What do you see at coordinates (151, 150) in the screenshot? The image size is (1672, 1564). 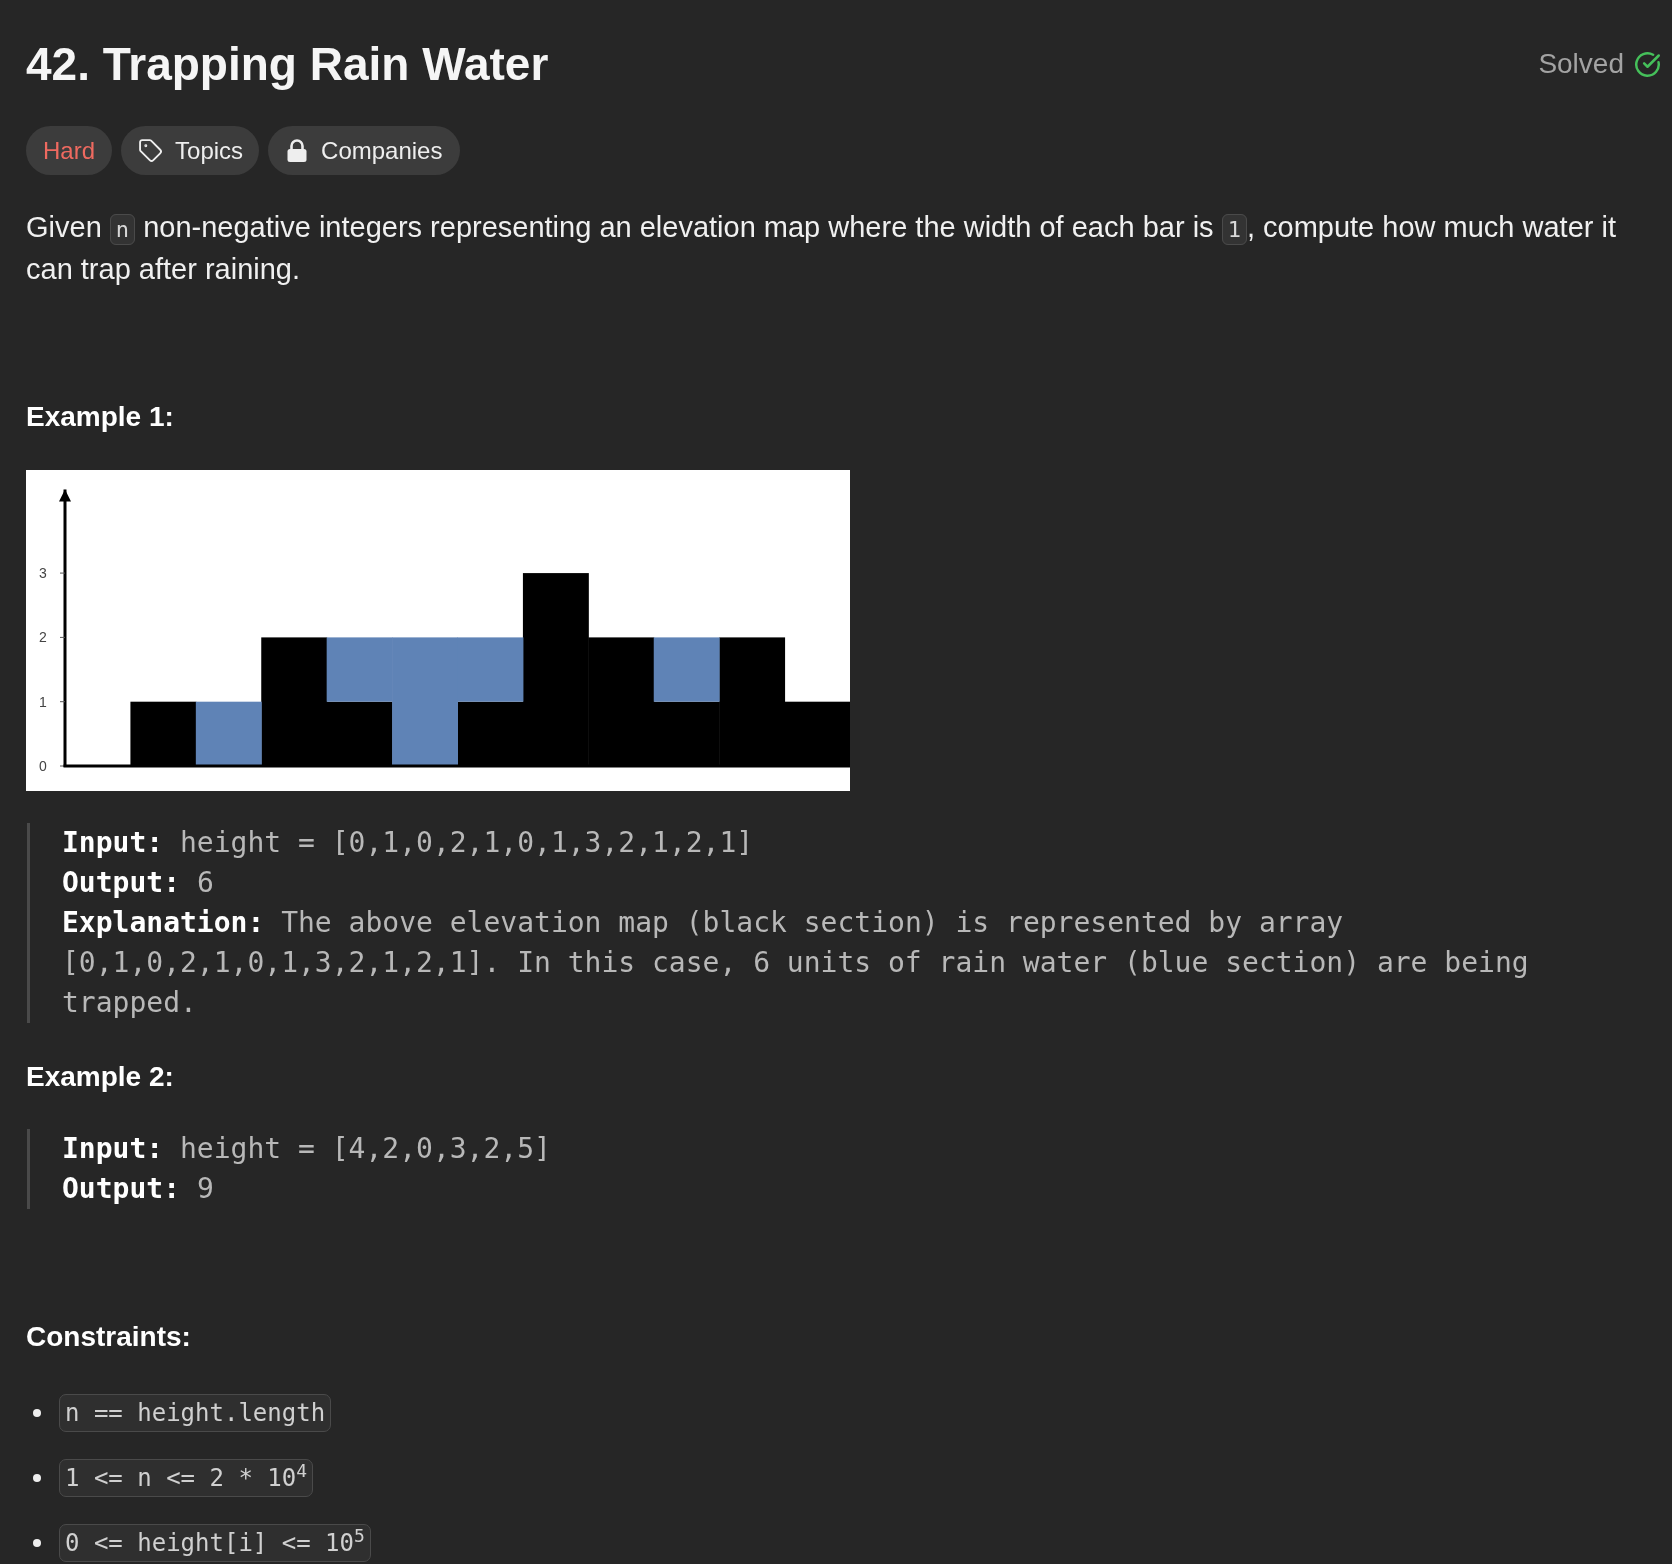 I see `tag-icon` at bounding box center [151, 150].